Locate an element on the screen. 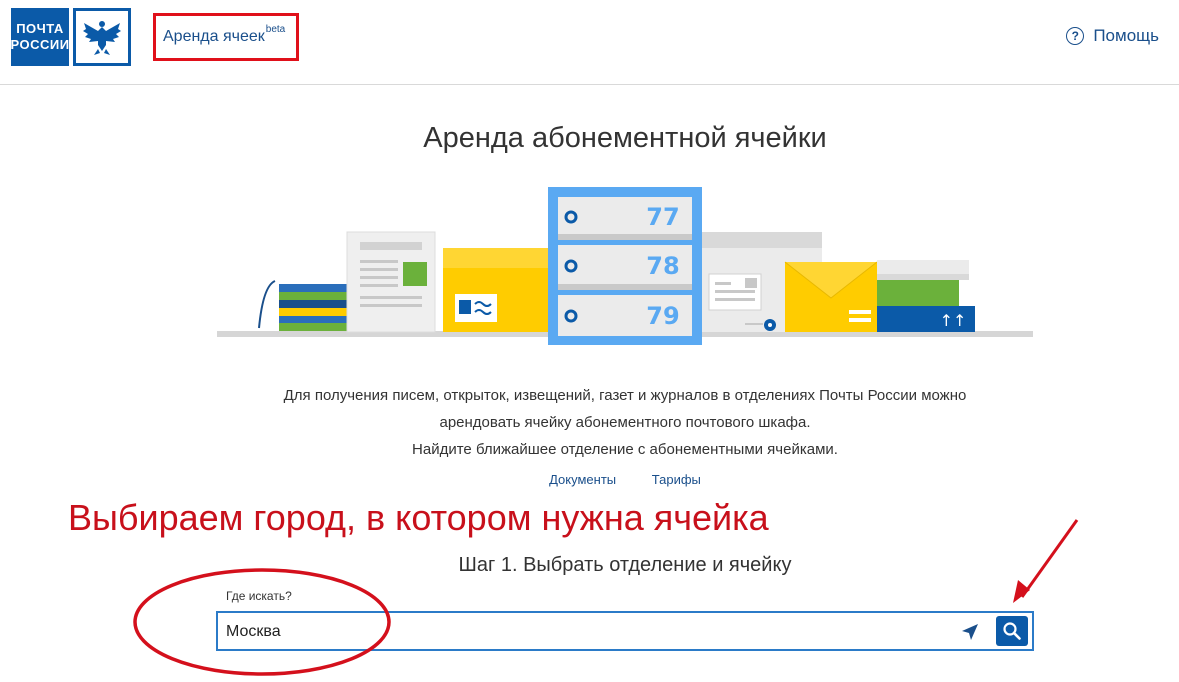  step-title: Шаг 1. Выбрать отделение и ячейку is located at coordinates (625, 565).